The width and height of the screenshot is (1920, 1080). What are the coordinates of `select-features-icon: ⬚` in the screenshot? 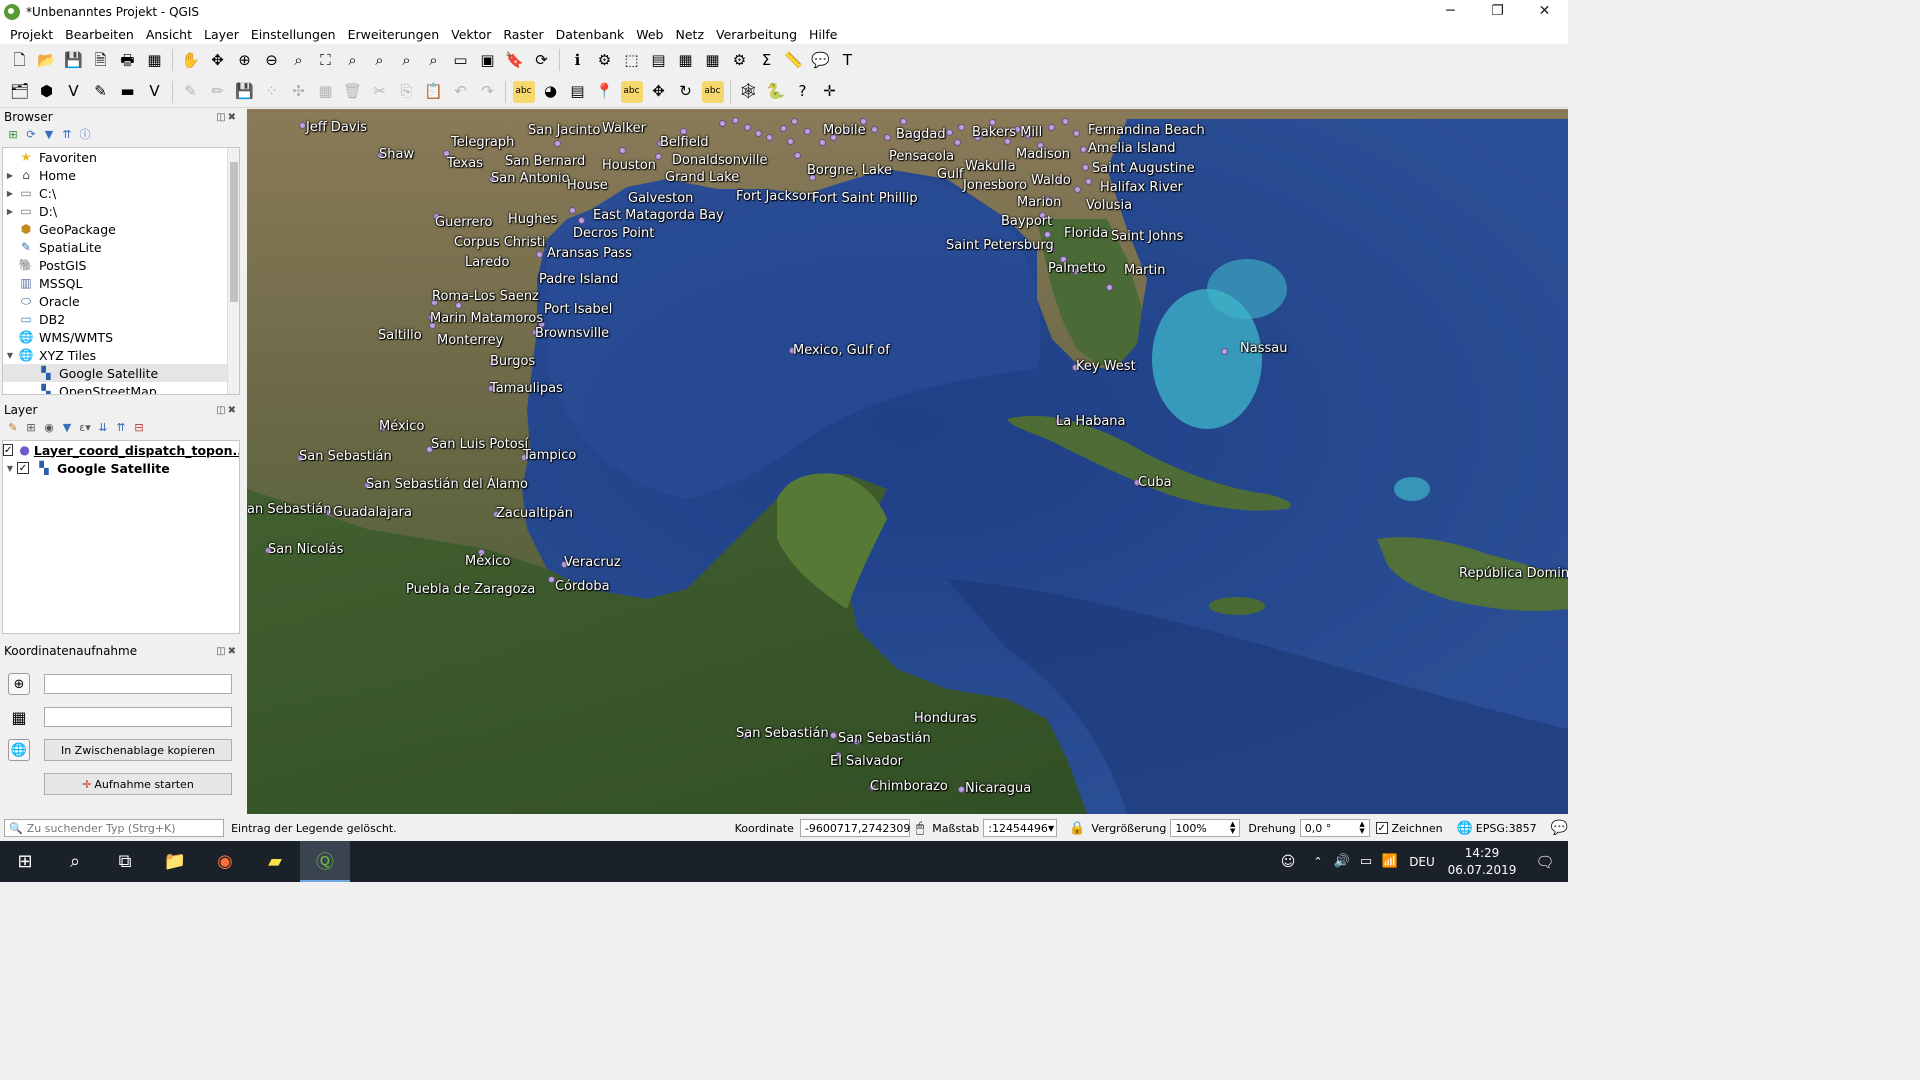 It's located at (632, 60).